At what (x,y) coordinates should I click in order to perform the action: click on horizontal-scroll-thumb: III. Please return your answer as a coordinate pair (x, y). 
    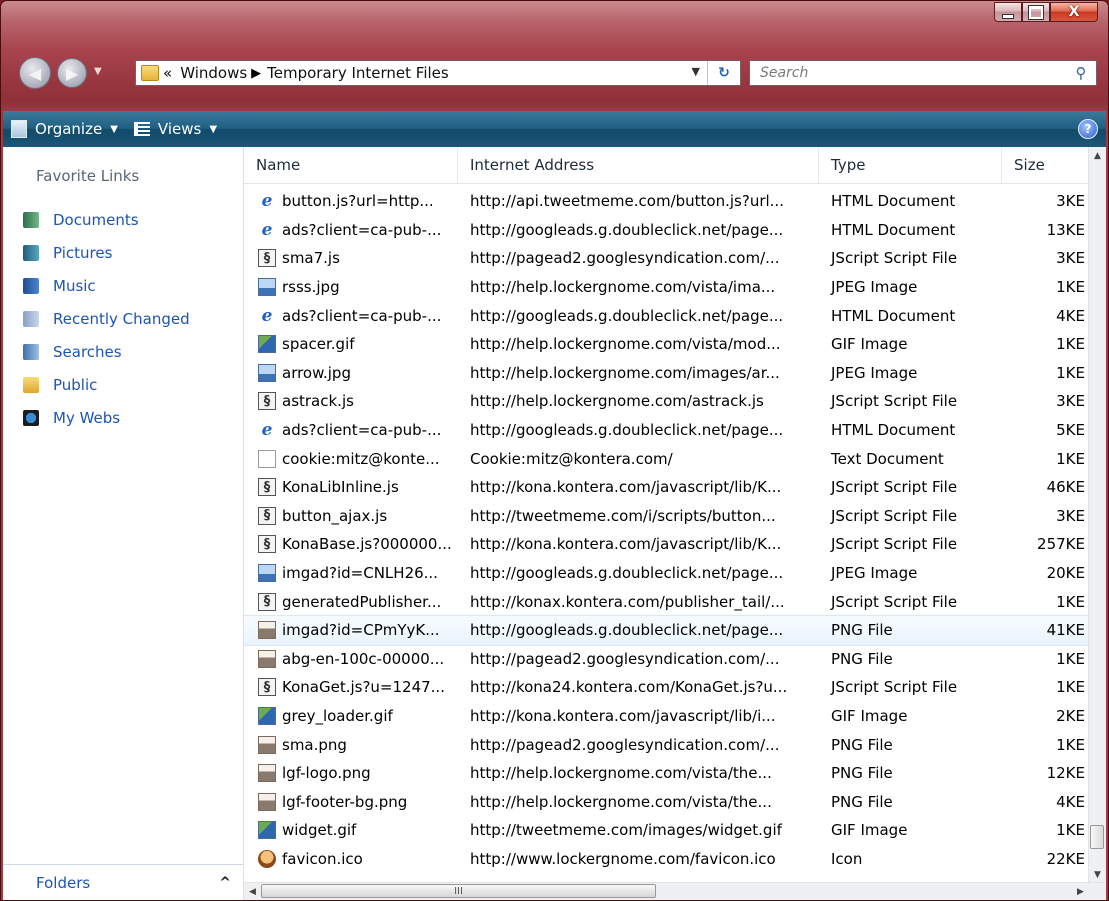
    Looking at the image, I should click on (458, 891).